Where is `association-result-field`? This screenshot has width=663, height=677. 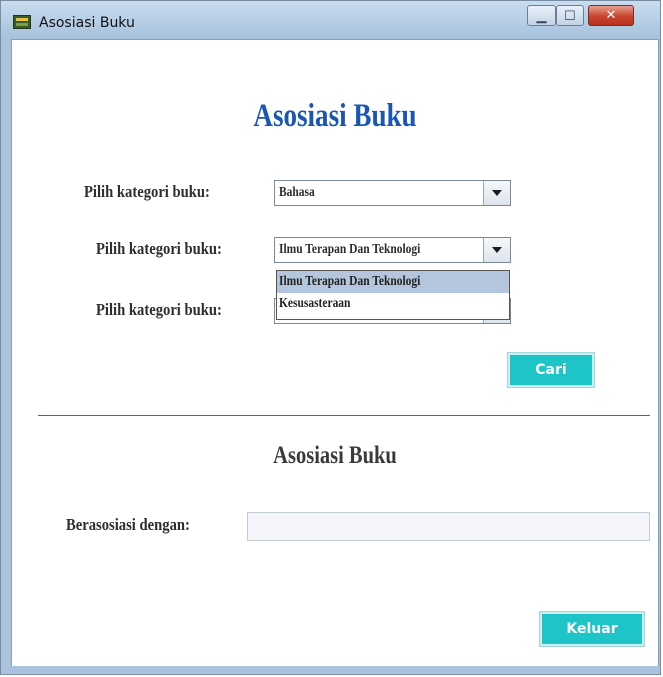 association-result-field is located at coordinates (448, 526).